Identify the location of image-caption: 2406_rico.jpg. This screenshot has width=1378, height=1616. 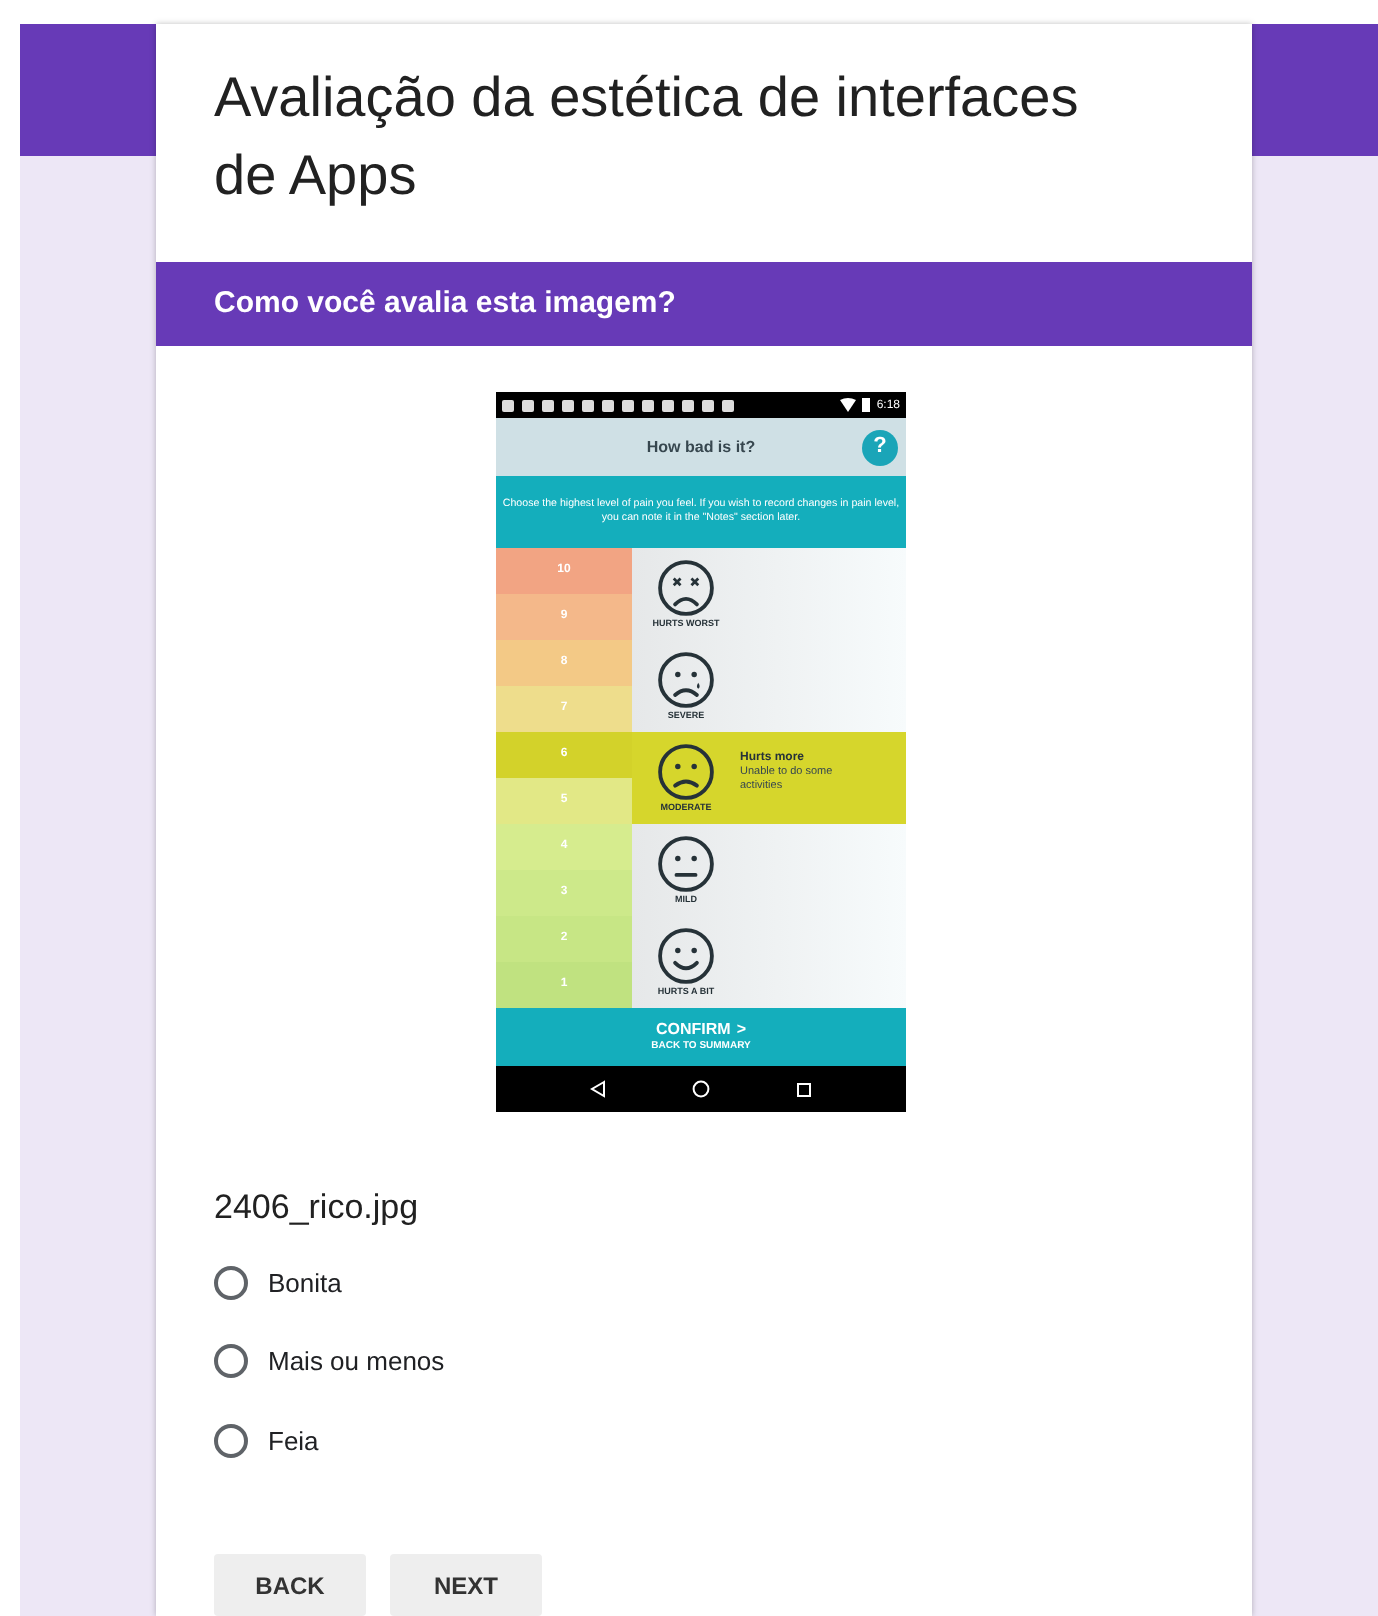
(317, 1208).